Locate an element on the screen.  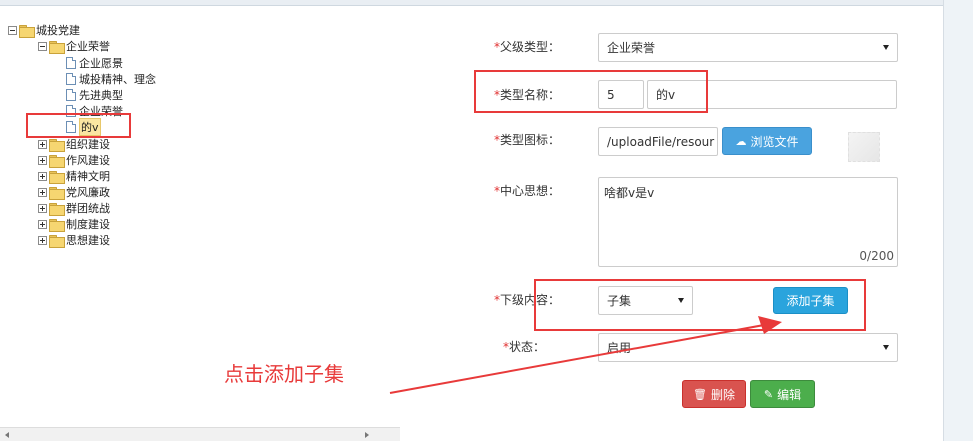
annotation-text: 点击添加子集 is located at coordinates (284, 374).